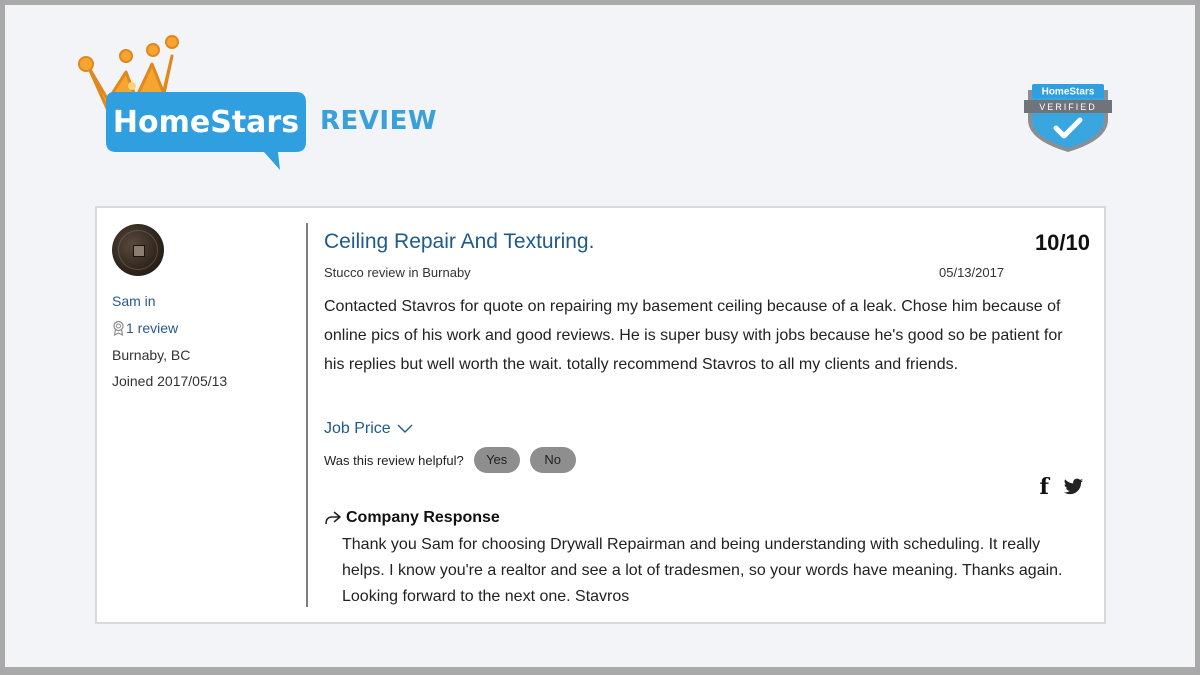 Image resolution: width=1200 pixels, height=675 pixels. Describe the element at coordinates (138, 250) in the screenshot. I see `avatar` at that location.